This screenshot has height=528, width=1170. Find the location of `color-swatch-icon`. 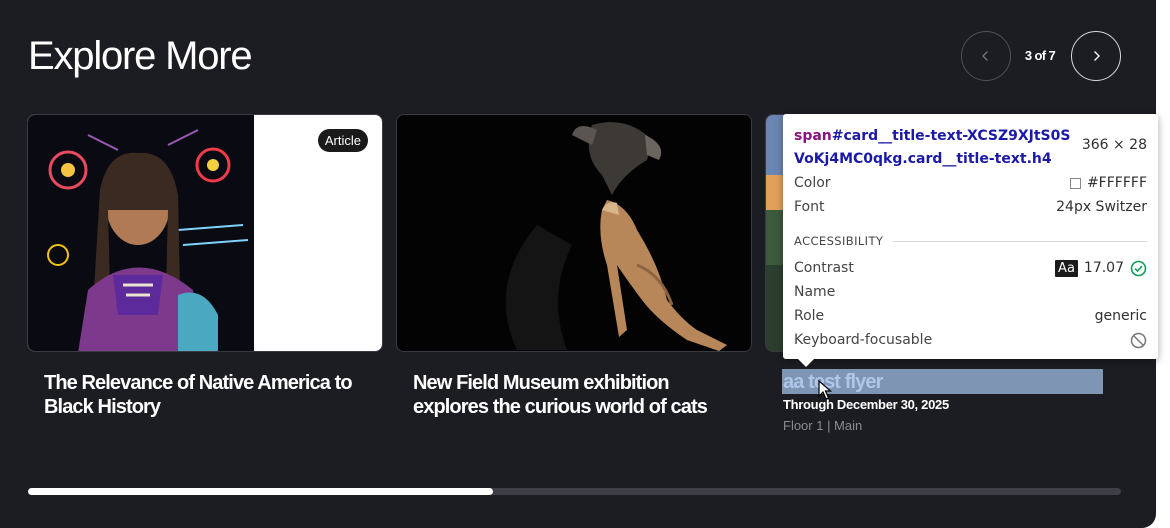

color-swatch-icon is located at coordinates (1075, 183).